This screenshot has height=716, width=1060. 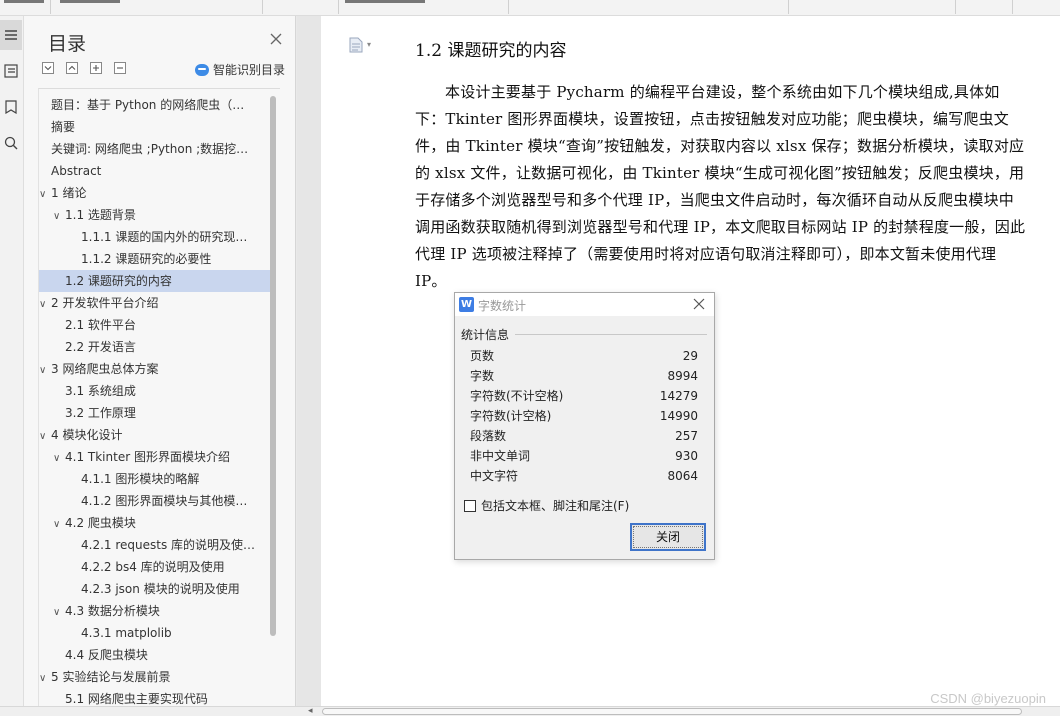 I want to click on horizontal-scrollbar: ◂, so click(x=530, y=711).